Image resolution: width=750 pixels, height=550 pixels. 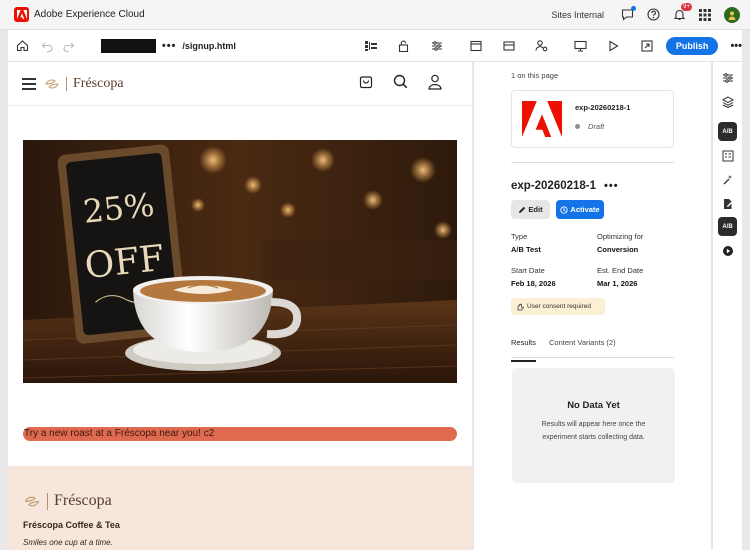 I want to click on tree-structure-icon, so click(x=371, y=46).